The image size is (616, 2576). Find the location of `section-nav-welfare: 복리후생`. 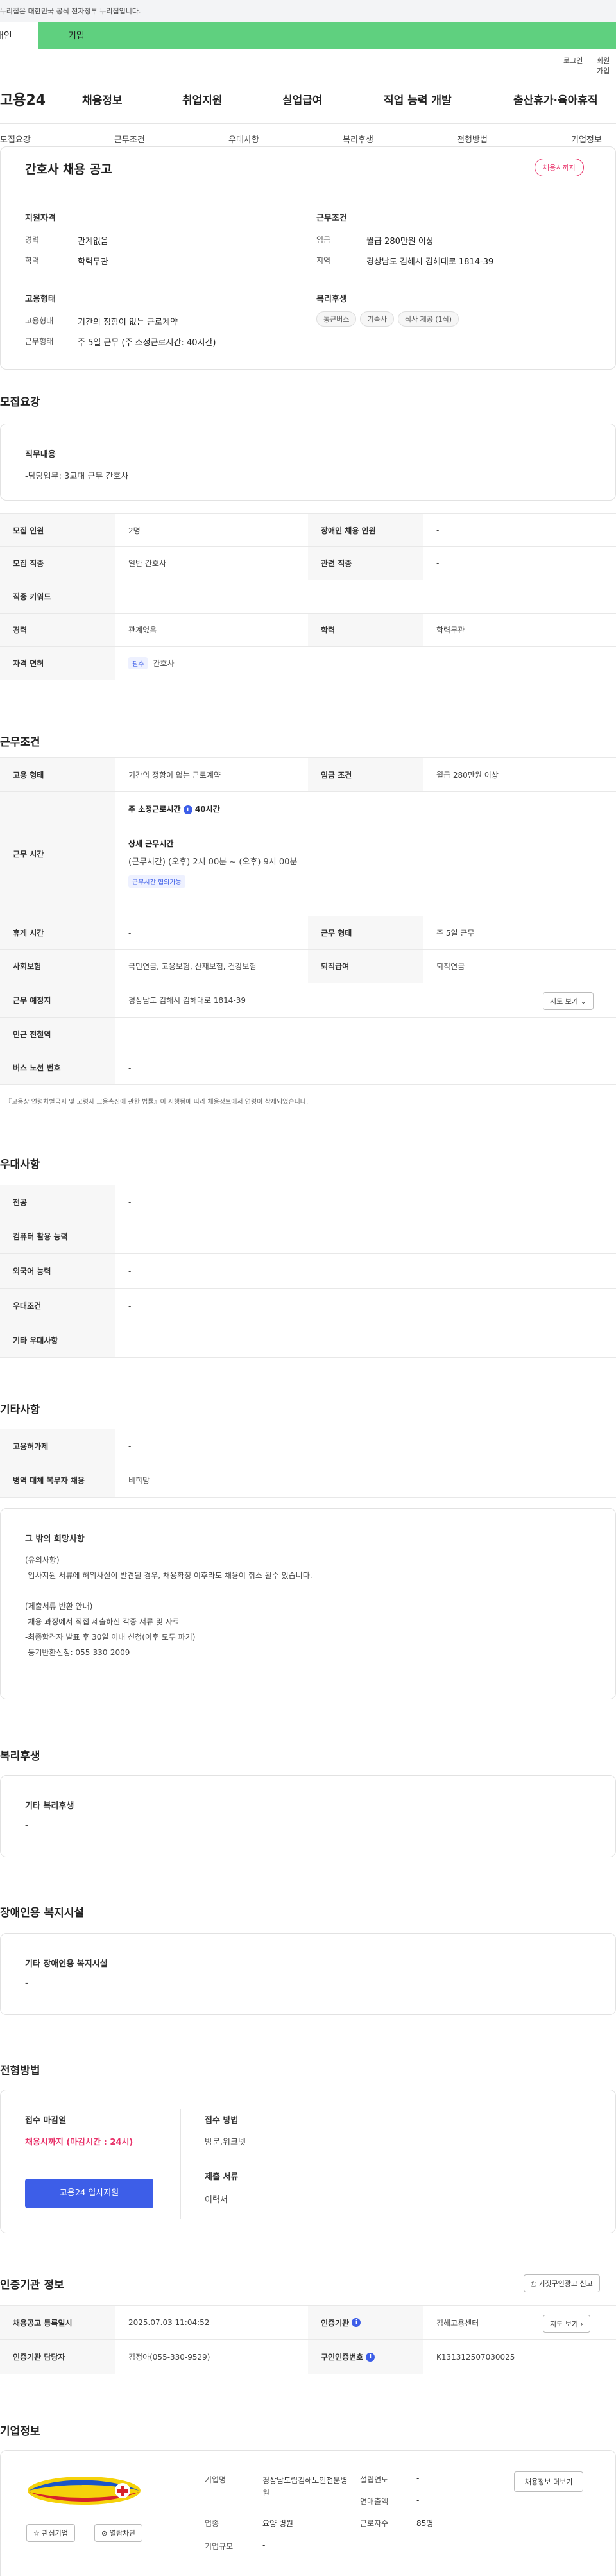

section-nav-welfare: 복리후생 is located at coordinates (358, 139).